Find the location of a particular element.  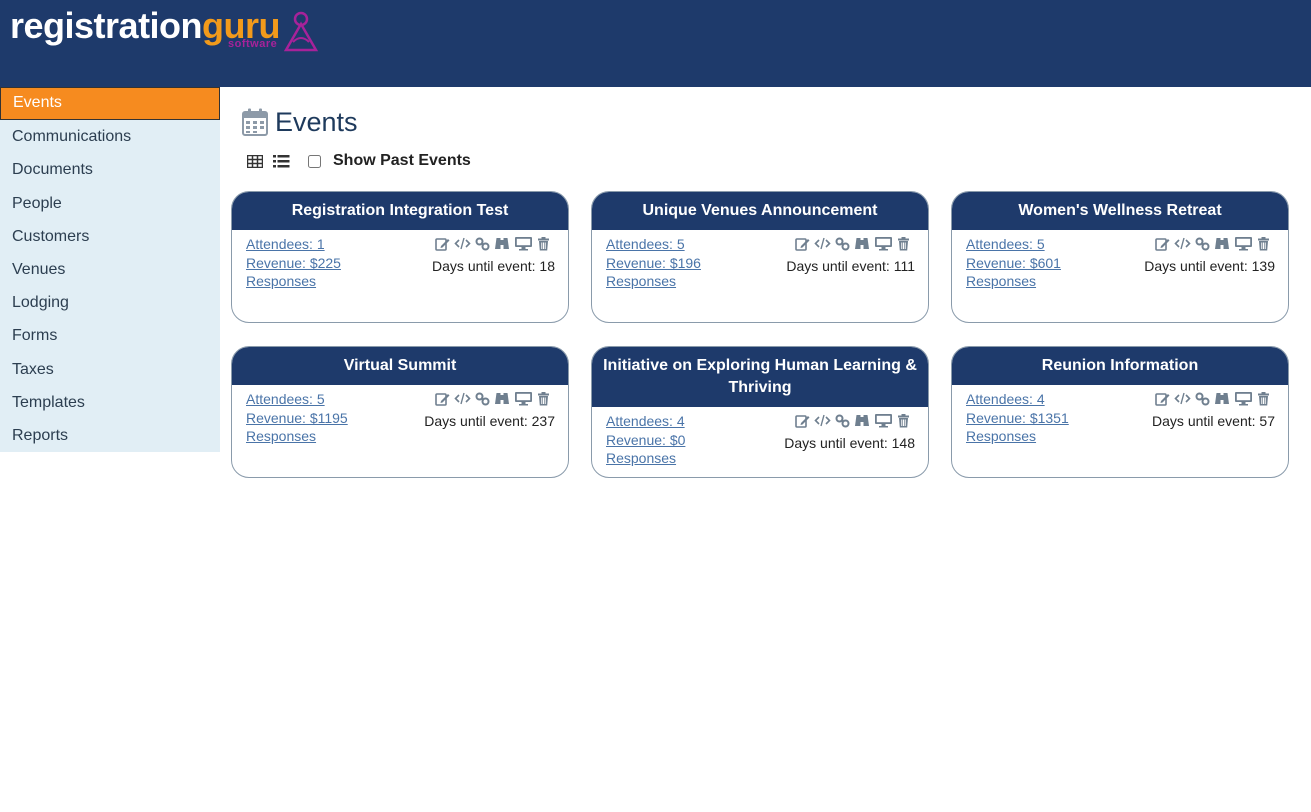

sidebar-item-reports: Reports is located at coordinates (110, 435).